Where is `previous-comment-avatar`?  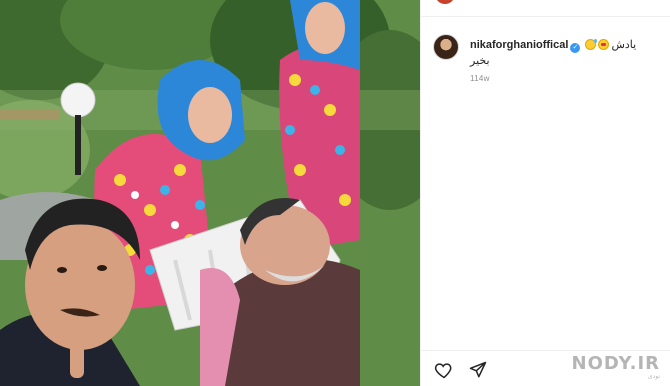 previous-comment-avatar is located at coordinates (445, 2).